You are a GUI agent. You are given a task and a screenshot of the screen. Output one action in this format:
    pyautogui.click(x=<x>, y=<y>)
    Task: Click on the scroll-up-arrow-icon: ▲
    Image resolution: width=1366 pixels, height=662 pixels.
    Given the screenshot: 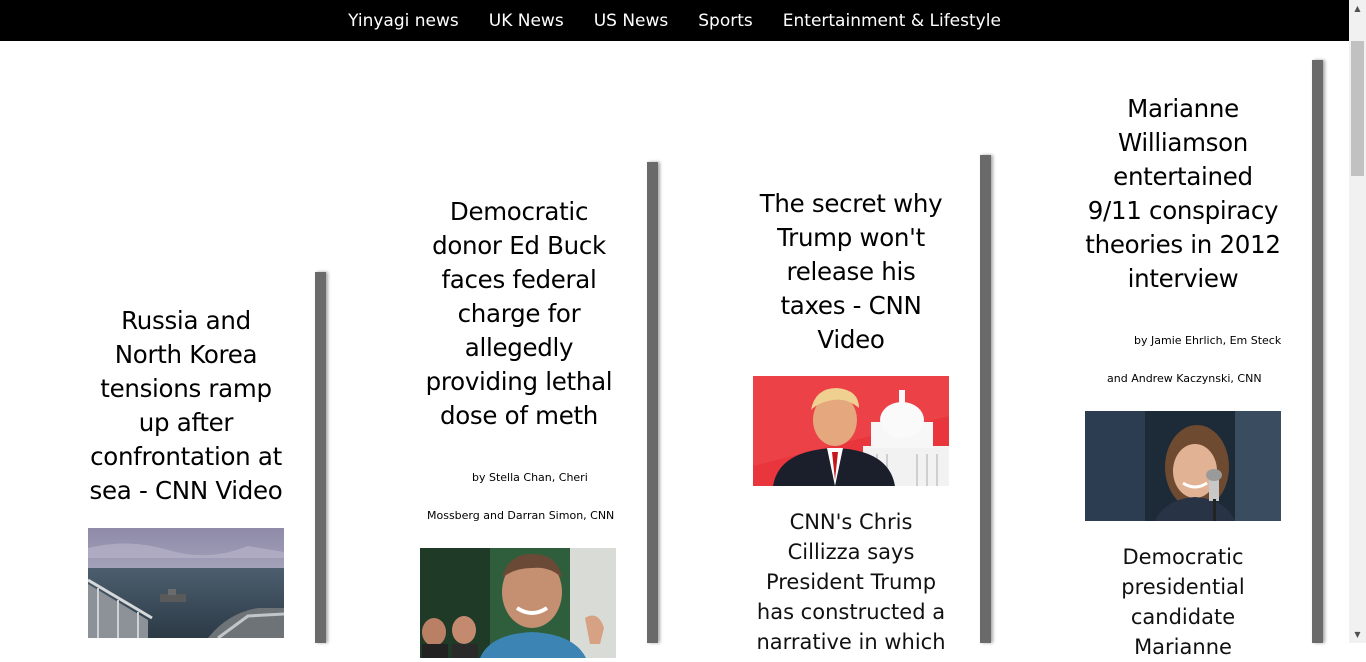 What is the action you would take?
    pyautogui.click(x=1357, y=8)
    